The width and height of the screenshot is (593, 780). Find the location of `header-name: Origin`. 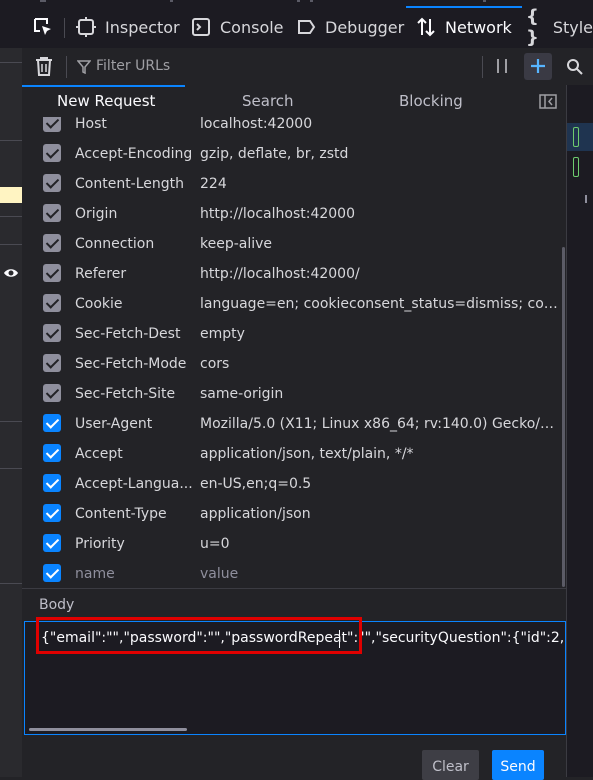

header-name: Origin is located at coordinates (134, 214).